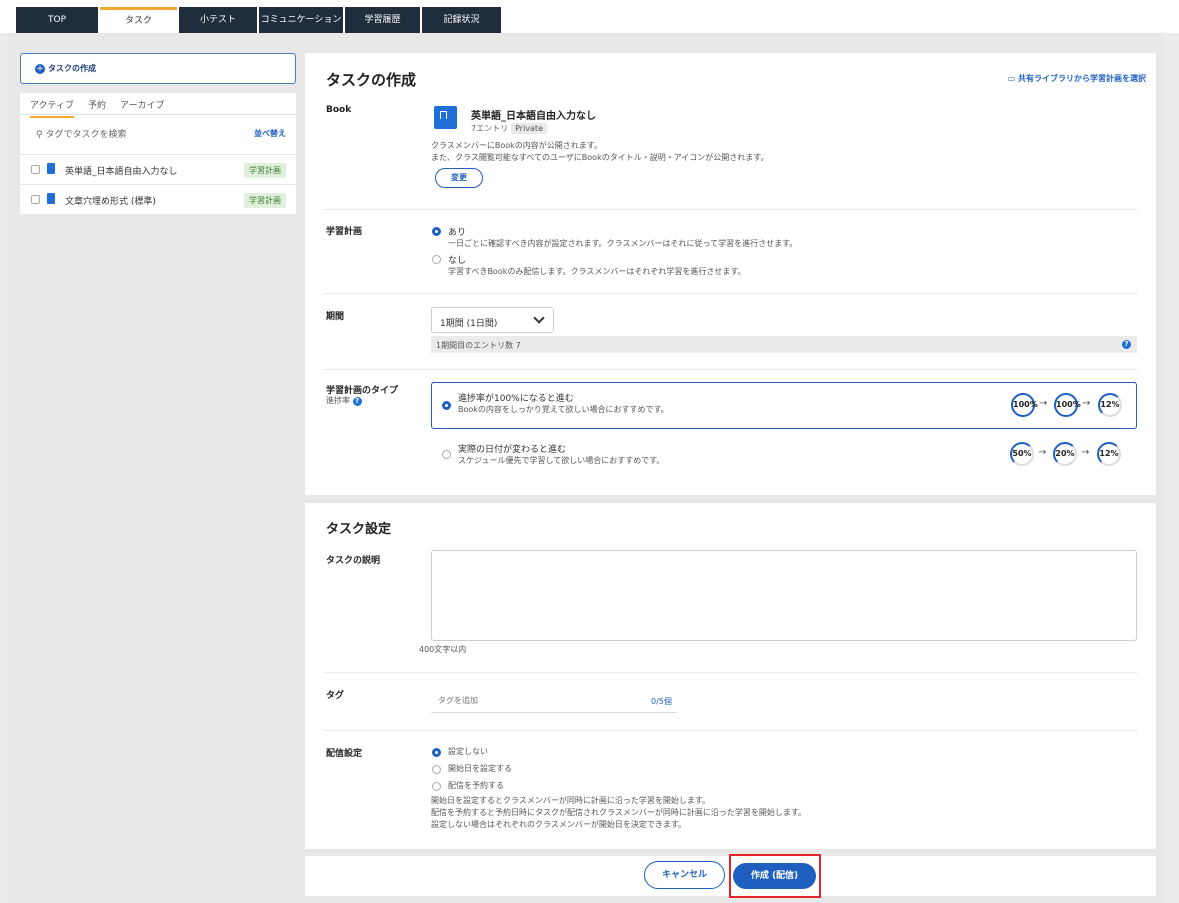 The image size is (1179, 903). What do you see at coordinates (436, 786) in the screenshot?
I see `delivery-schedule-radio` at bounding box center [436, 786].